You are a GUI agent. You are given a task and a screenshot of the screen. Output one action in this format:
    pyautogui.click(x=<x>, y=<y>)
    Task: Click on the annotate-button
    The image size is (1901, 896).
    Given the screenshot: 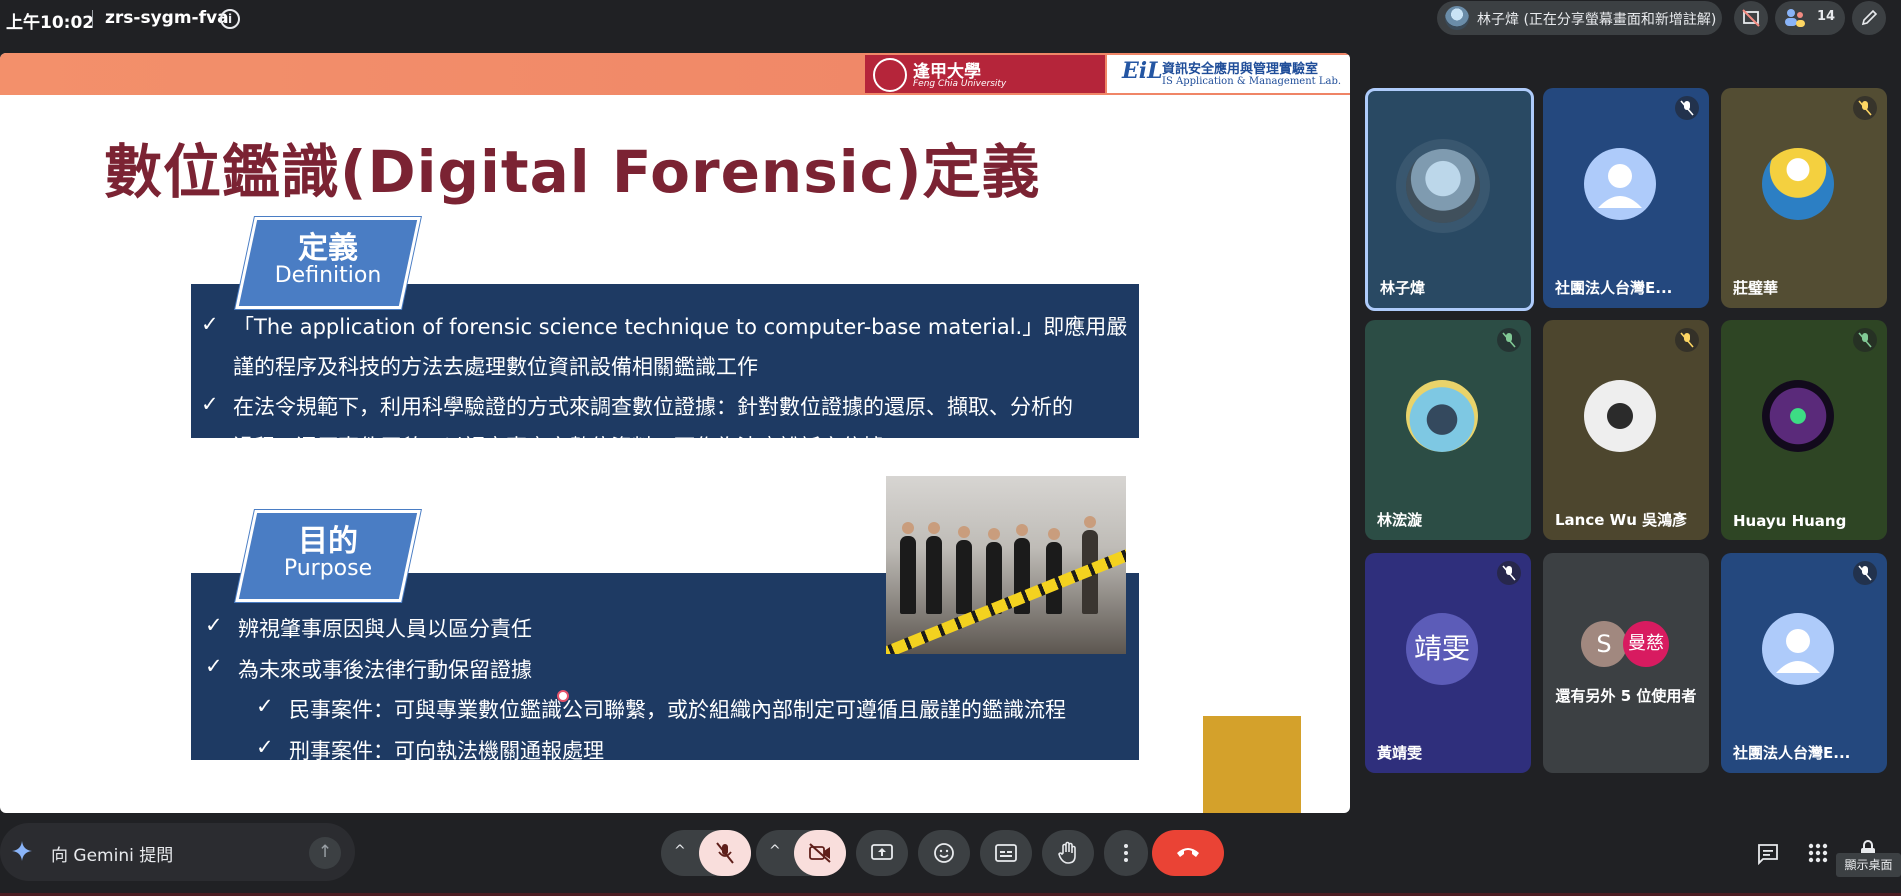 What is the action you would take?
    pyautogui.click(x=1869, y=18)
    